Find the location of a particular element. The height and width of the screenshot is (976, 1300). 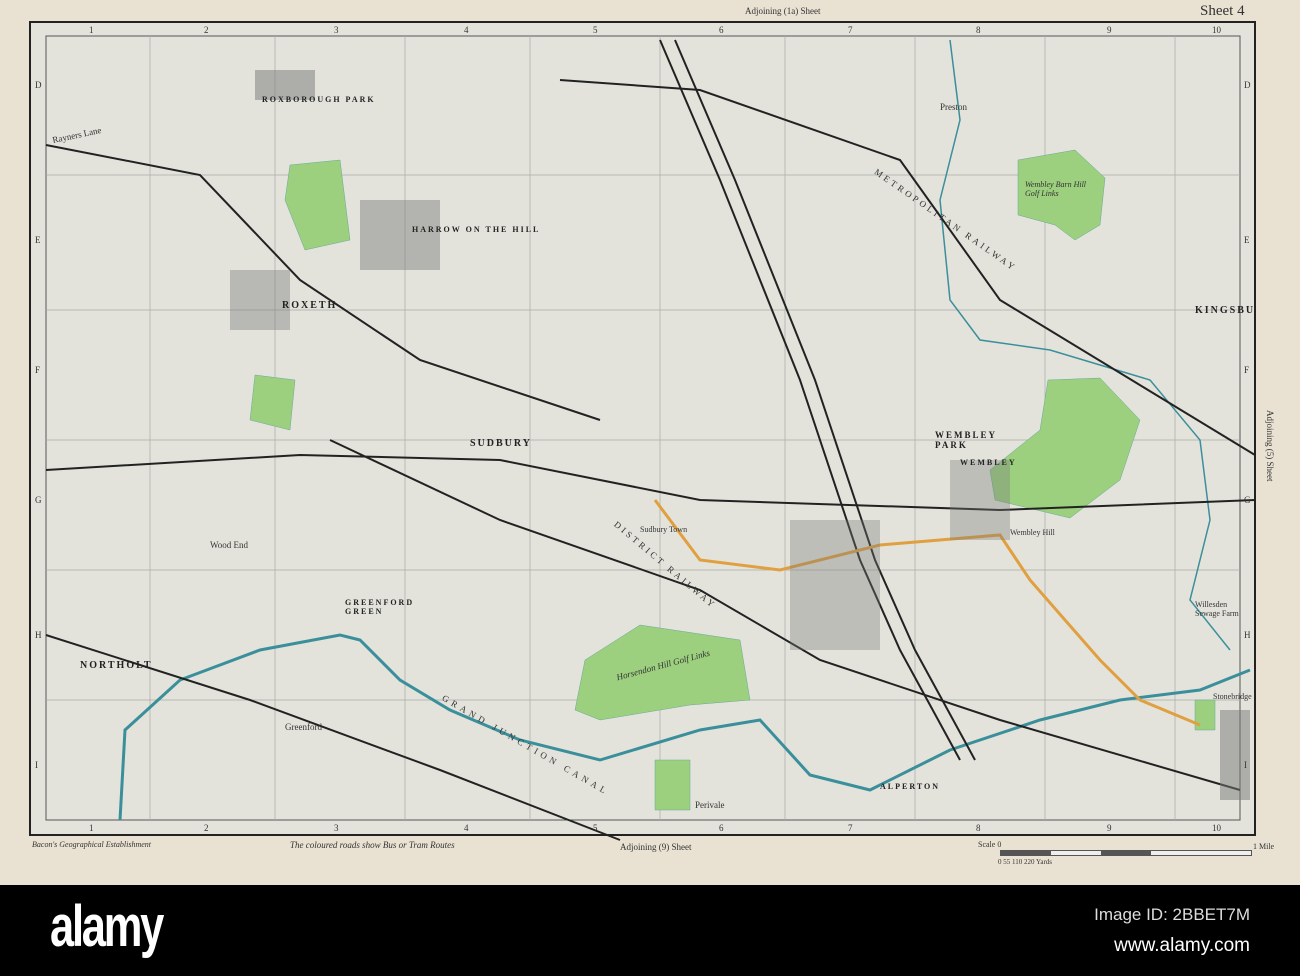

place-label: NORTHOLT is located at coordinates (116, 665).